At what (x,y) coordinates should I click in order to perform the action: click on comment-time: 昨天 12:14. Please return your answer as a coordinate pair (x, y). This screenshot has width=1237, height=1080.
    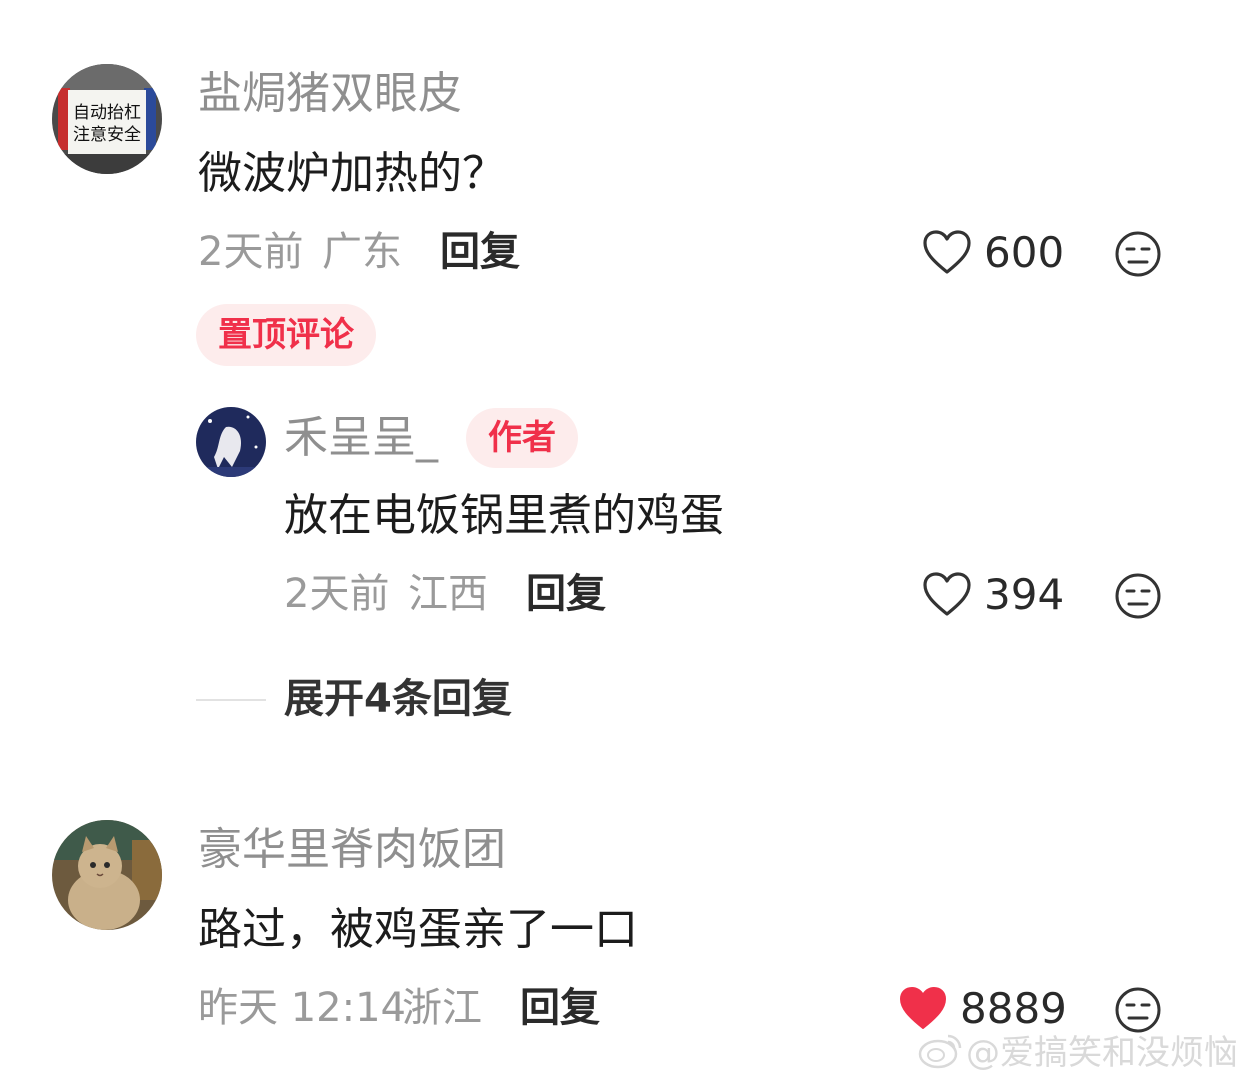
    Looking at the image, I should click on (302, 1008).